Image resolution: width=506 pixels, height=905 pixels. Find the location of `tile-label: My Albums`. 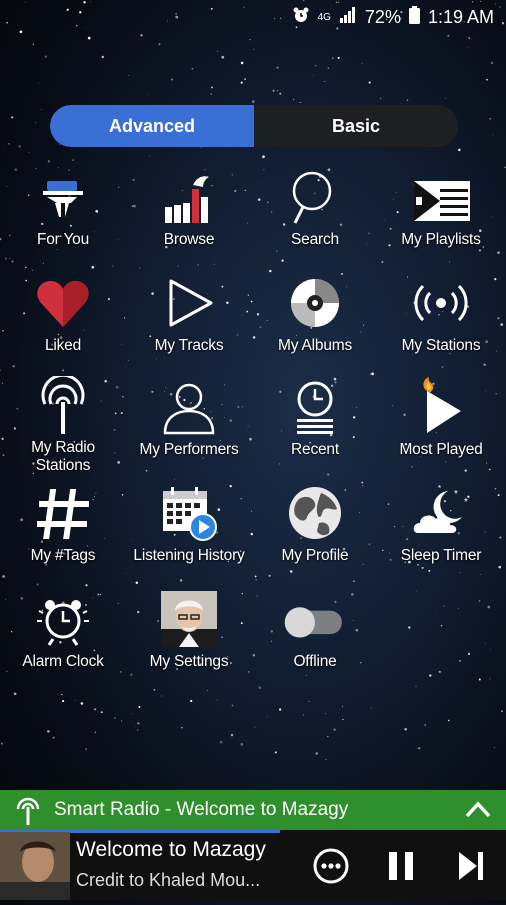

tile-label: My Albums is located at coordinates (315, 345).